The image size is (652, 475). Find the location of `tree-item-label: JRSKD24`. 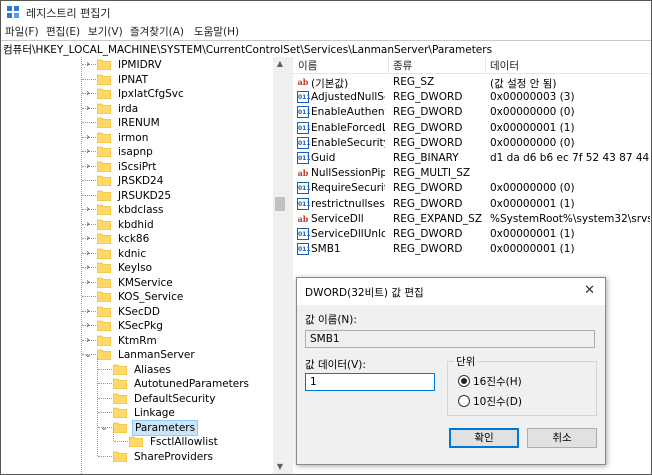

tree-item-label: JRSKD24 is located at coordinates (140, 181).